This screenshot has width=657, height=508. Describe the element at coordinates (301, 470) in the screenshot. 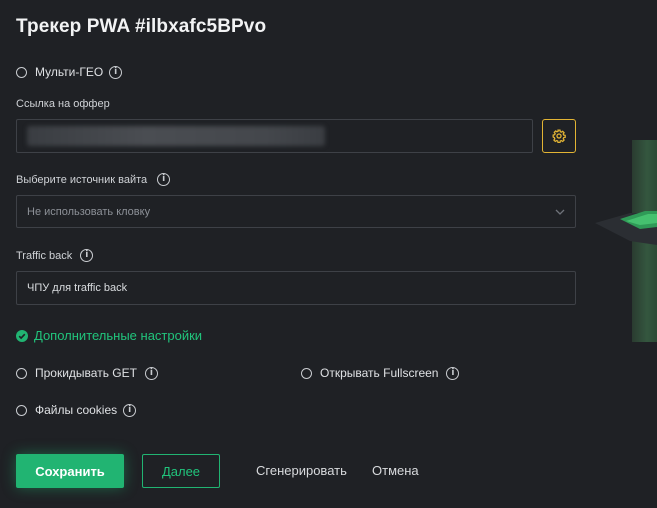

I see `generate-button: Сгенерировать` at that location.